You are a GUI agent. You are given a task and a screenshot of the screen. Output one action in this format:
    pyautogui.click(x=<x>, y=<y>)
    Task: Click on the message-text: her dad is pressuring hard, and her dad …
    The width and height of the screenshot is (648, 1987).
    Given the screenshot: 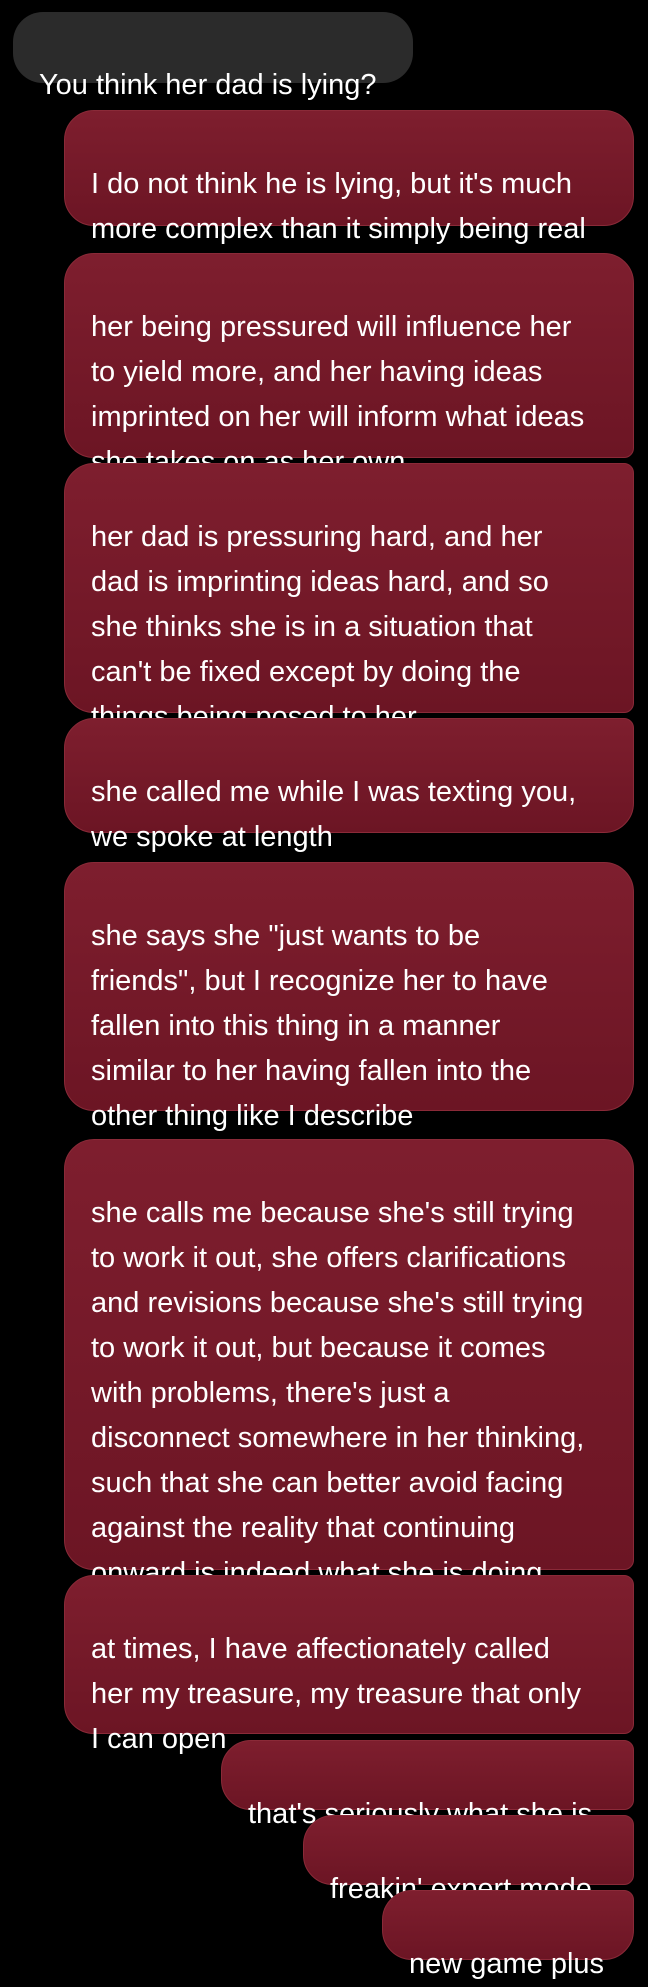 What is the action you would take?
    pyautogui.click(x=320, y=627)
    